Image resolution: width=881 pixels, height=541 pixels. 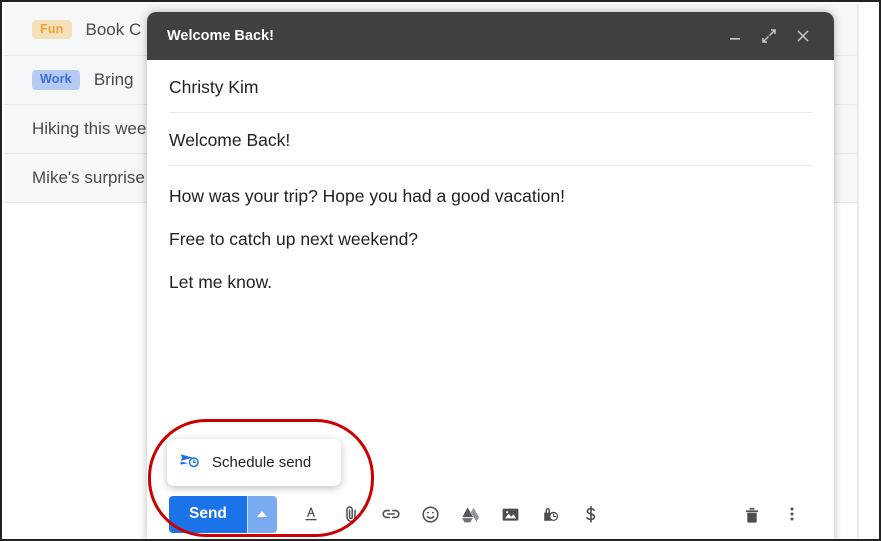 I want to click on subject-field: Welcome Back!, so click(x=490, y=139).